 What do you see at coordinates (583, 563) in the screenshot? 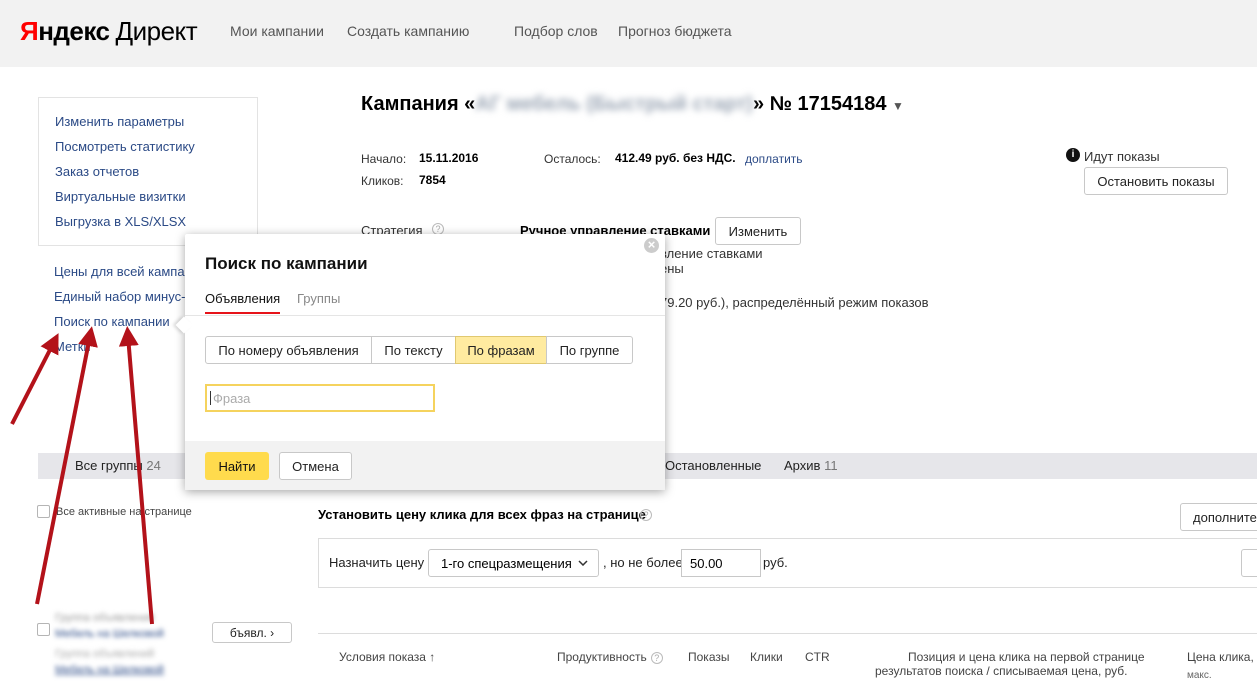
I see `chevron-down-icon` at bounding box center [583, 563].